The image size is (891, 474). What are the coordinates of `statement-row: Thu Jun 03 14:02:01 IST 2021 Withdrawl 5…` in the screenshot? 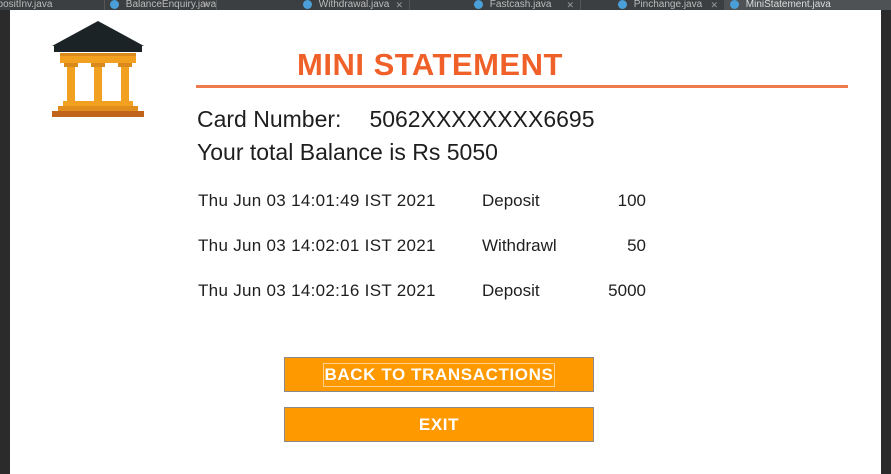 It's located at (433, 246).